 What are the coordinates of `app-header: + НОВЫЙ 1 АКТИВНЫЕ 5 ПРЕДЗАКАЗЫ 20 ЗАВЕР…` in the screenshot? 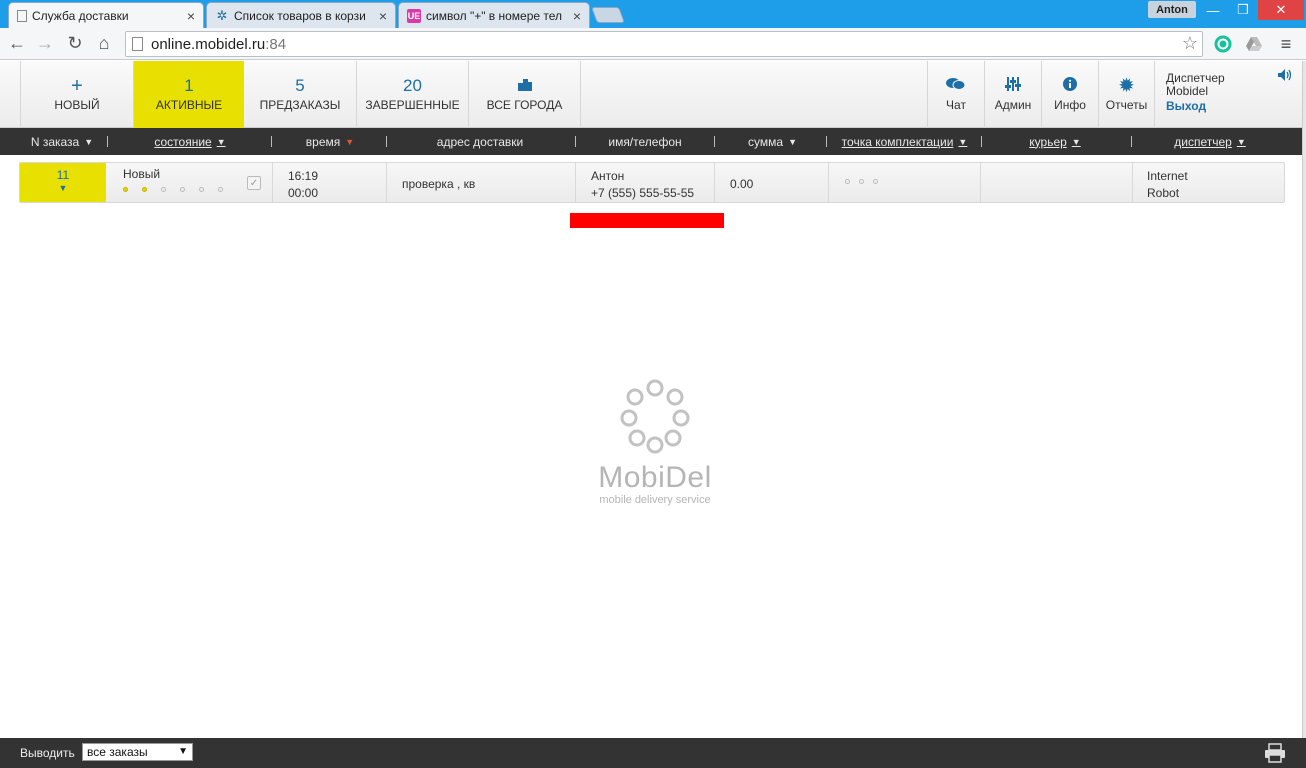 It's located at (653, 94).